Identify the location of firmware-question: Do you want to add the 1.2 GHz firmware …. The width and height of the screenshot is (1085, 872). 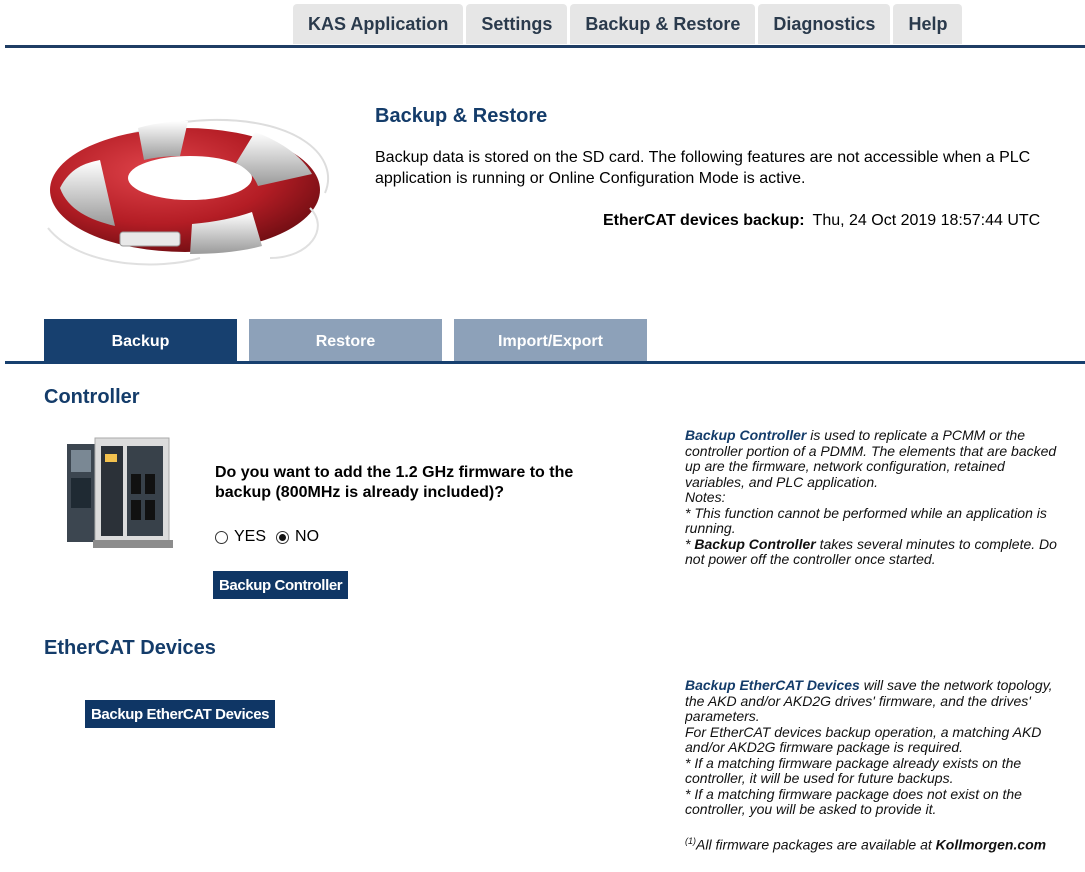
(394, 482).